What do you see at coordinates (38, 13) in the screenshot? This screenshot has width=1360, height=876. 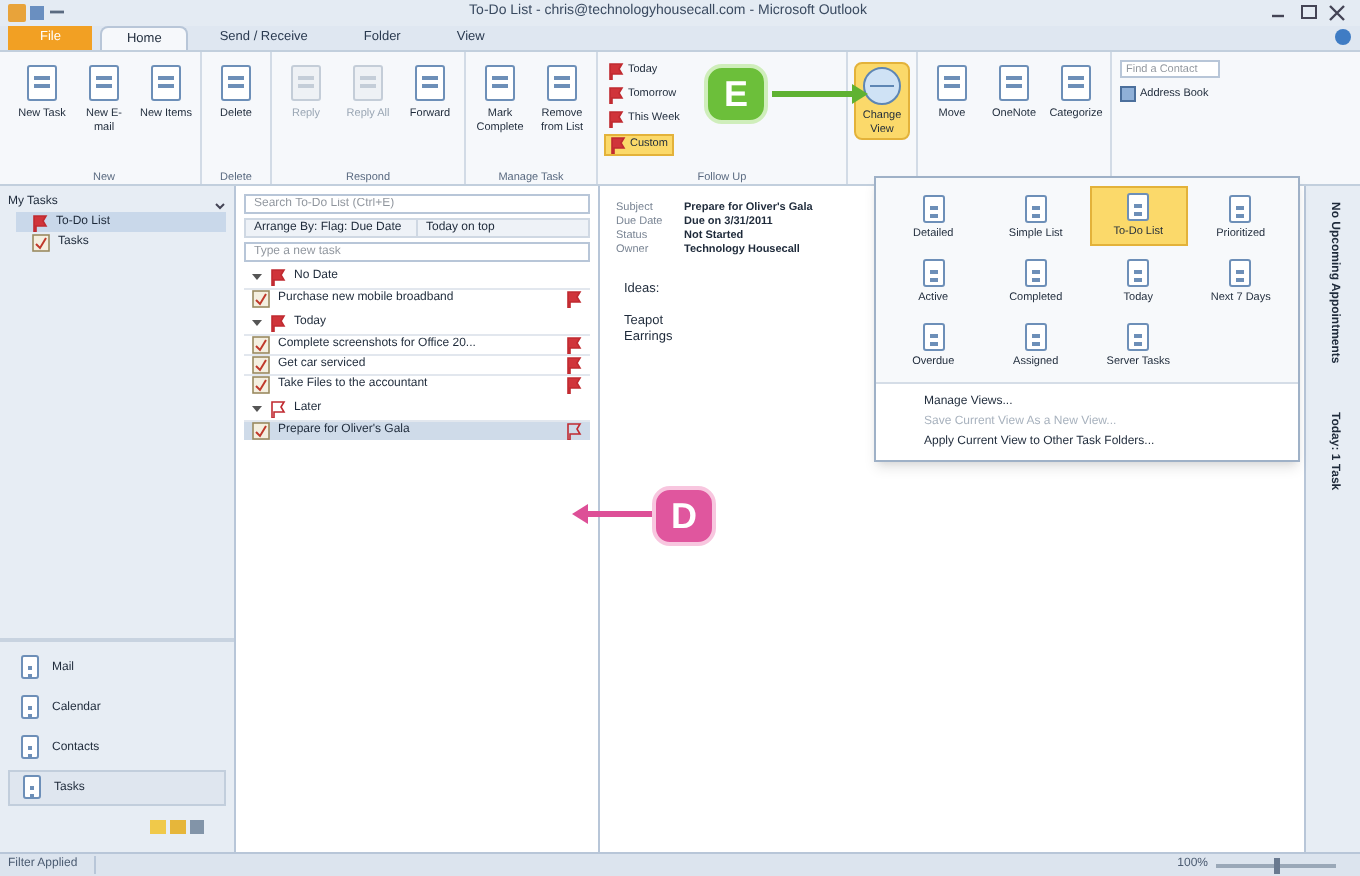 I see `quick-access-toolbar-drawing` at bounding box center [38, 13].